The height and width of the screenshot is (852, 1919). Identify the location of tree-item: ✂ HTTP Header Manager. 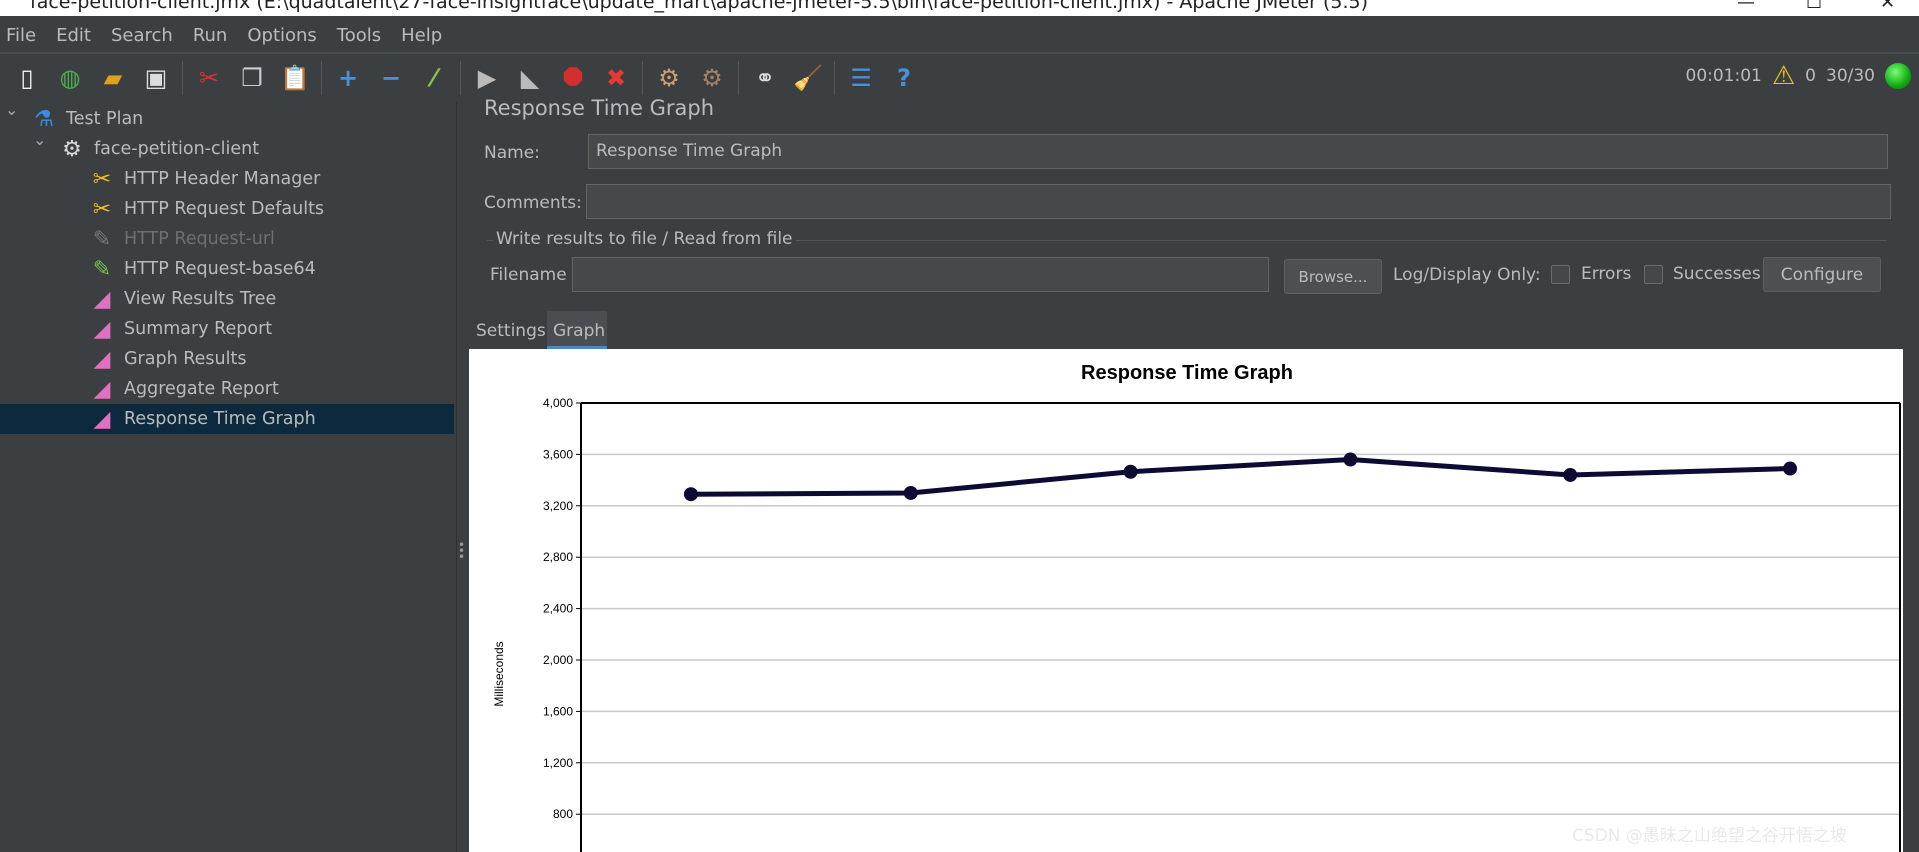
(160, 179).